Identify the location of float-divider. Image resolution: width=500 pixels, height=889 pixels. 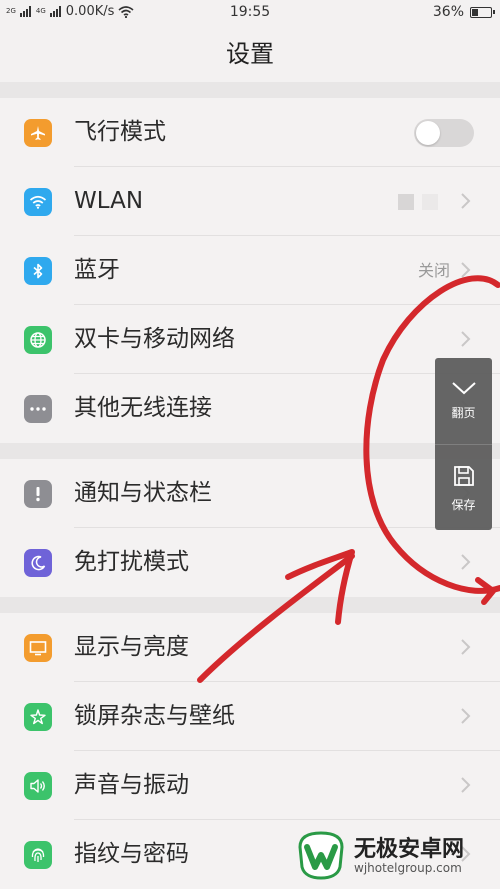
(463, 444).